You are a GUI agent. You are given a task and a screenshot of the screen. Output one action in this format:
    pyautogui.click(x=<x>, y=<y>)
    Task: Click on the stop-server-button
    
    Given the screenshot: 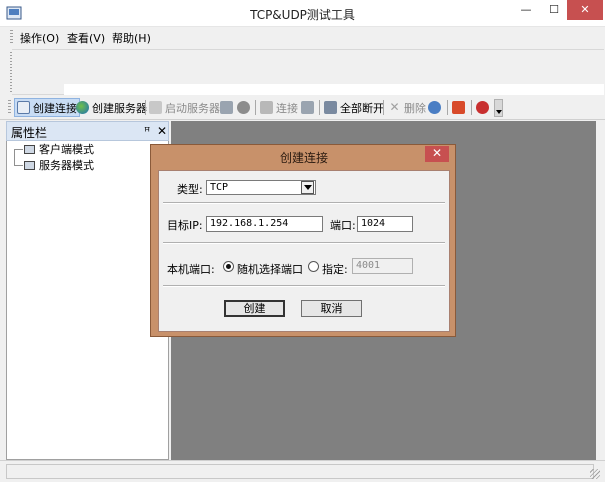 What is the action you would take?
    pyautogui.click(x=226, y=107)
    